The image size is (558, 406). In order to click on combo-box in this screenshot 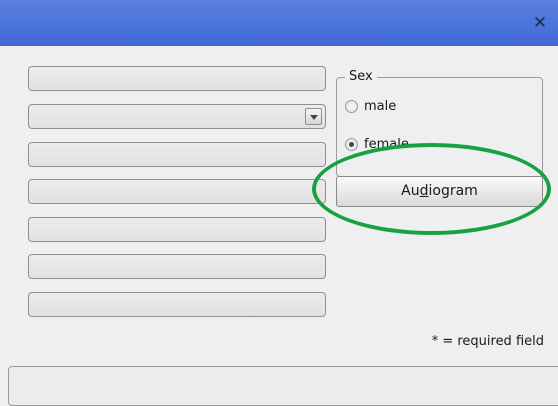, I will do `click(177, 116)`.